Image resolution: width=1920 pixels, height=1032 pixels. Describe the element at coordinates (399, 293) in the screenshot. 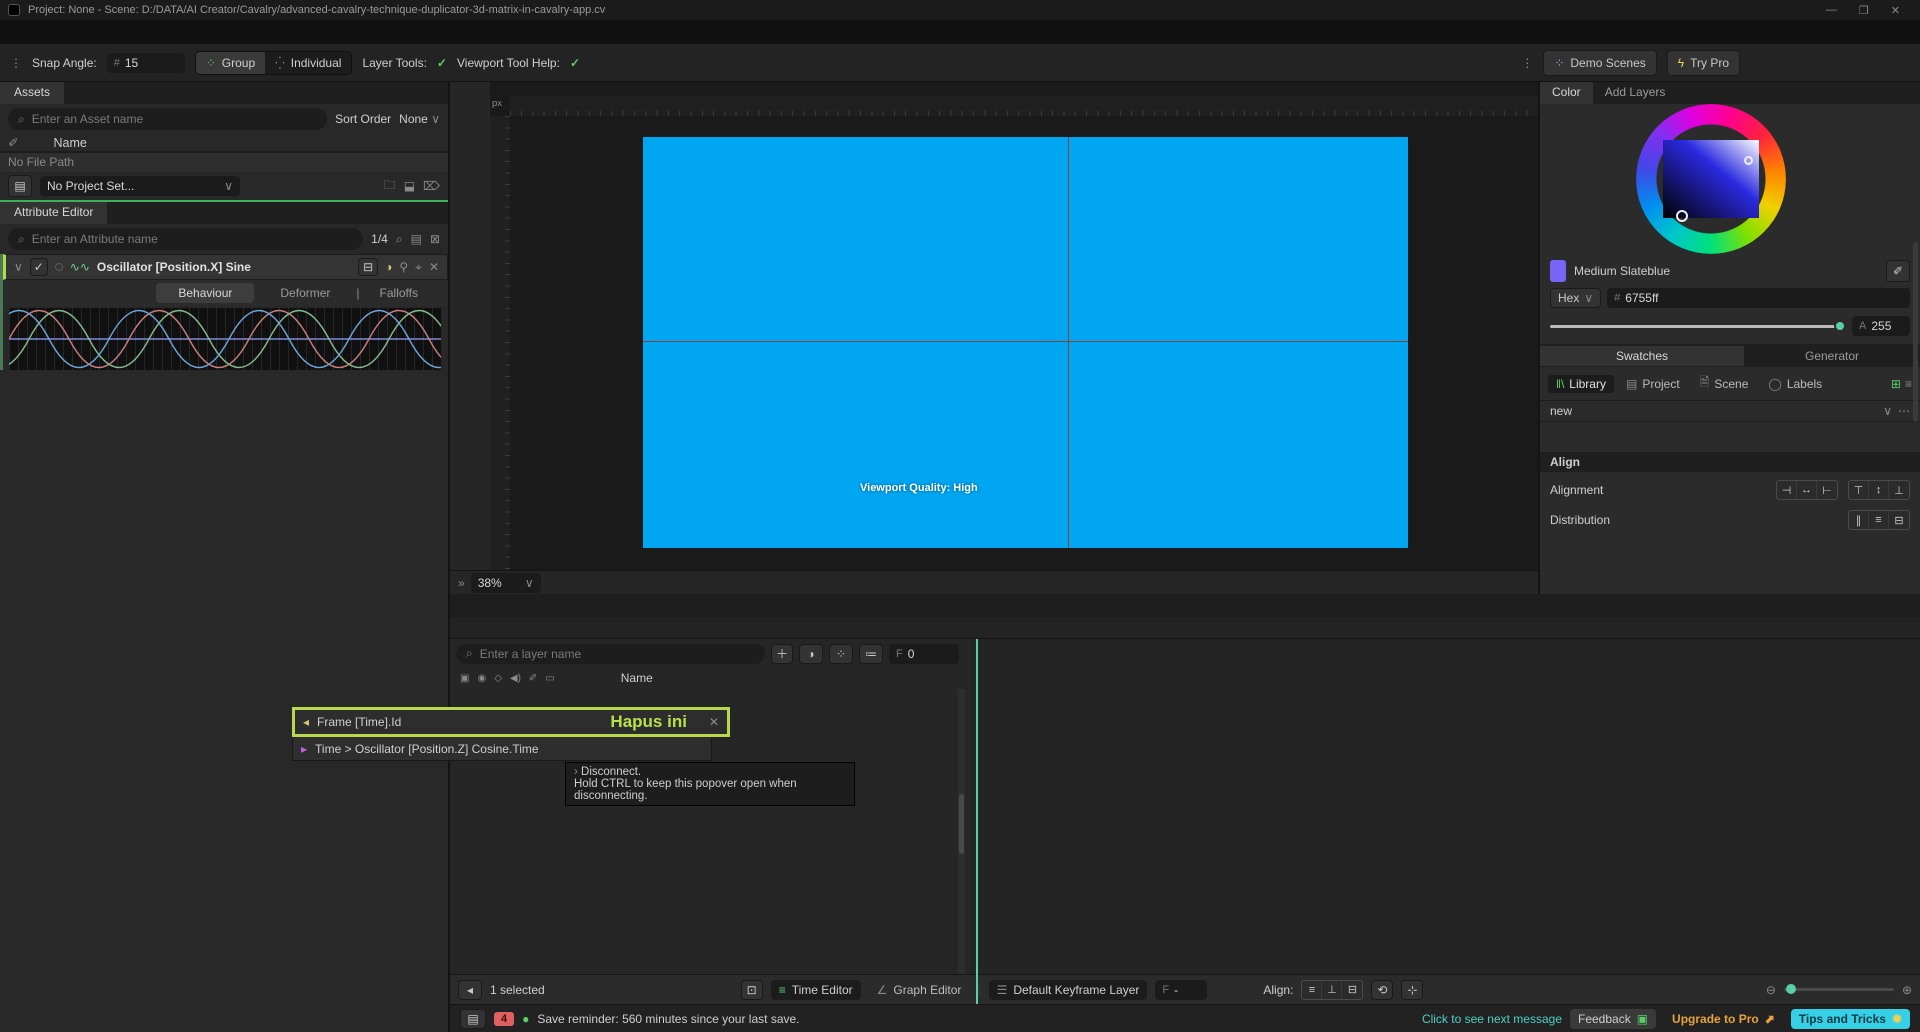

I see `tab-falloffs: Falloffs` at that location.